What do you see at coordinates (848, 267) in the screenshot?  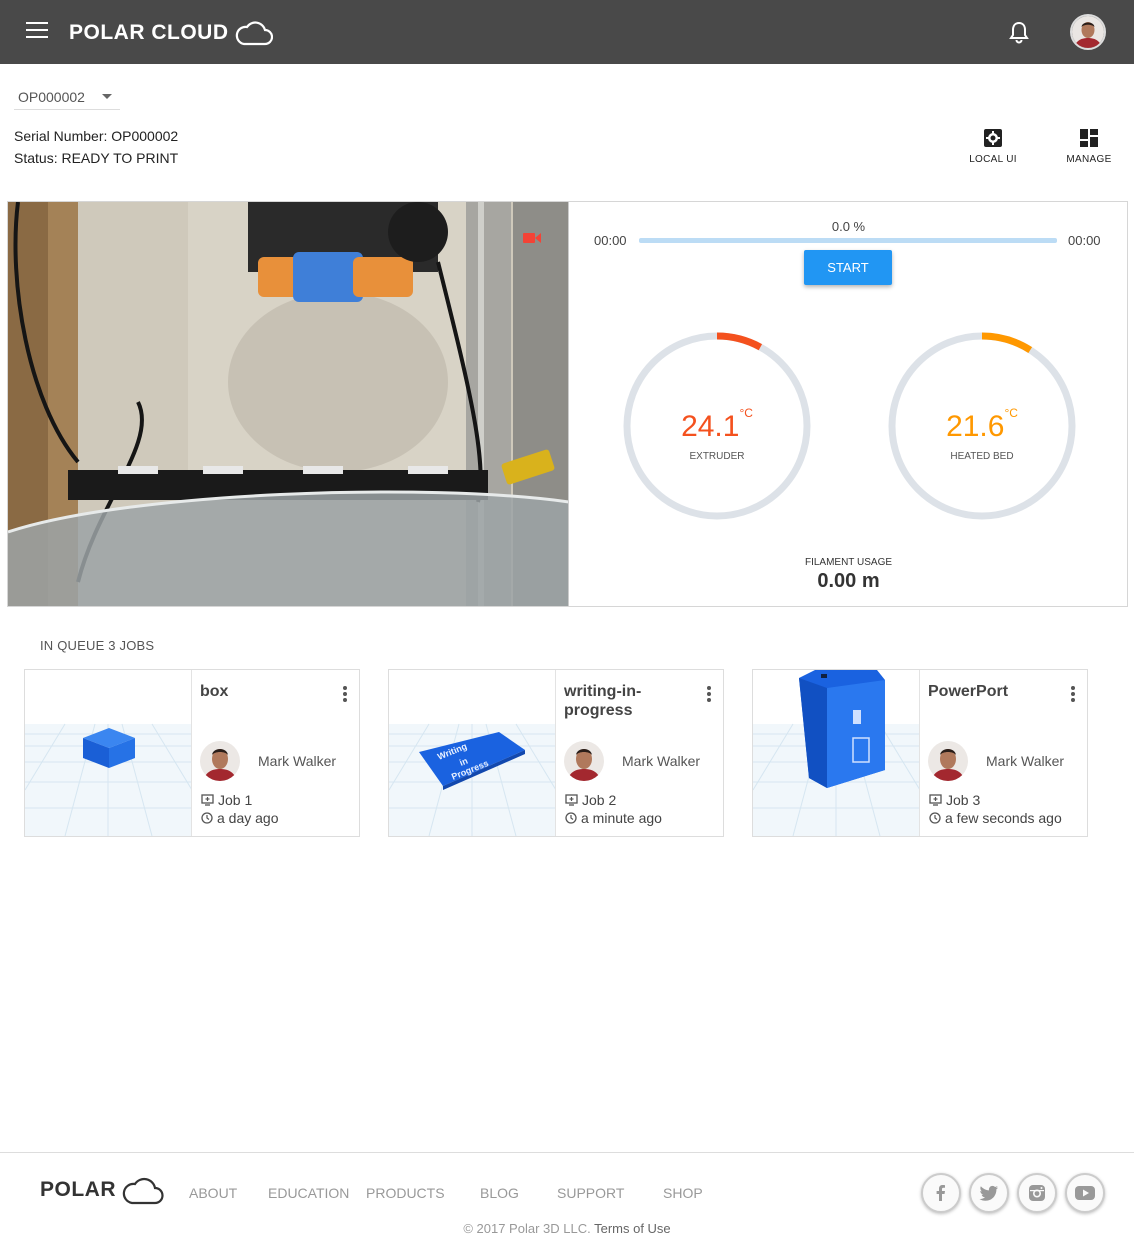 I see `start-button: START` at bounding box center [848, 267].